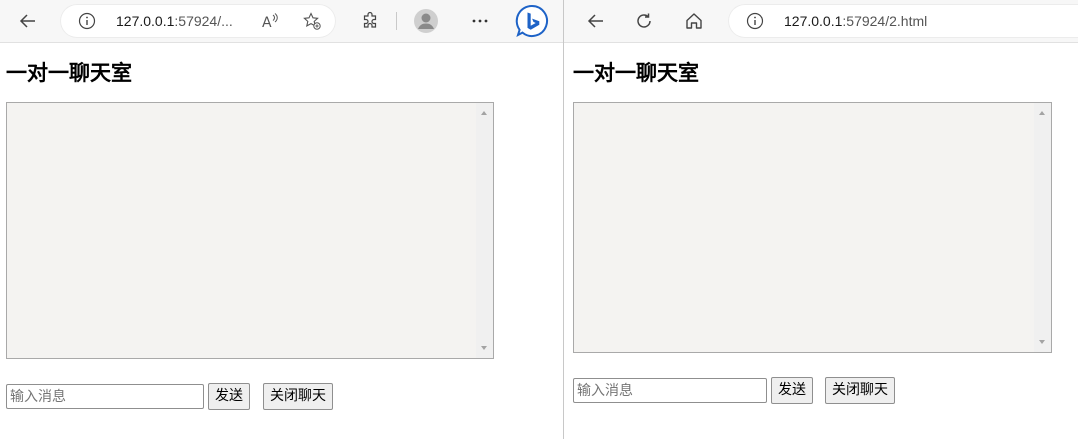  Describe the element at coordinates (370, 21) in the screenshot. I see `extensions-icon` at that location.